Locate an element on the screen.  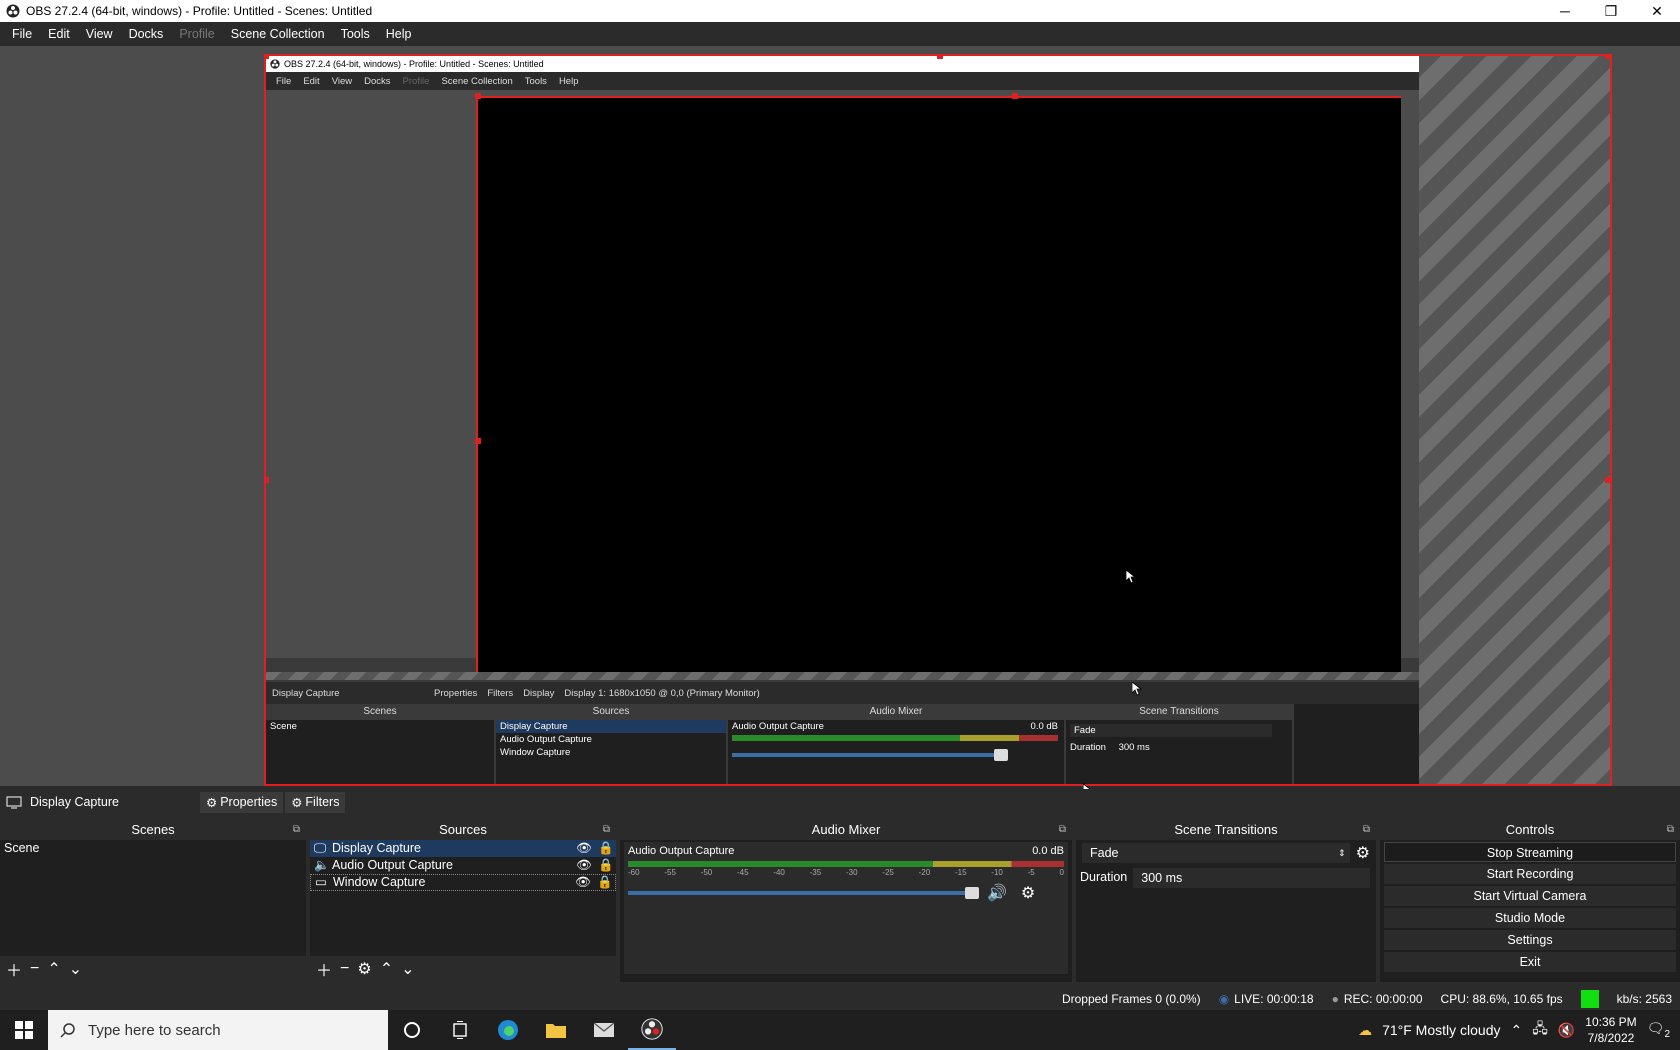
start-recording-button: Start Recording is located at coordinates (1530, 874).